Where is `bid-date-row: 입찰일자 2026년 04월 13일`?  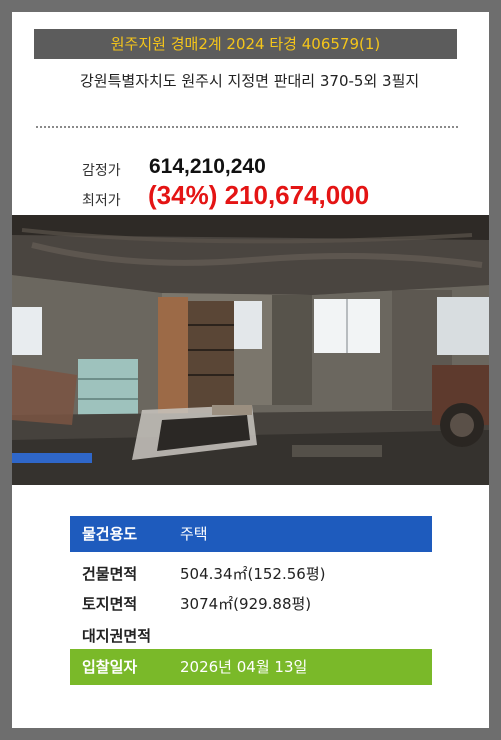
bid-date-row: 입찰일자 2026년 04월 13일 is located at coordinates (251, 667).